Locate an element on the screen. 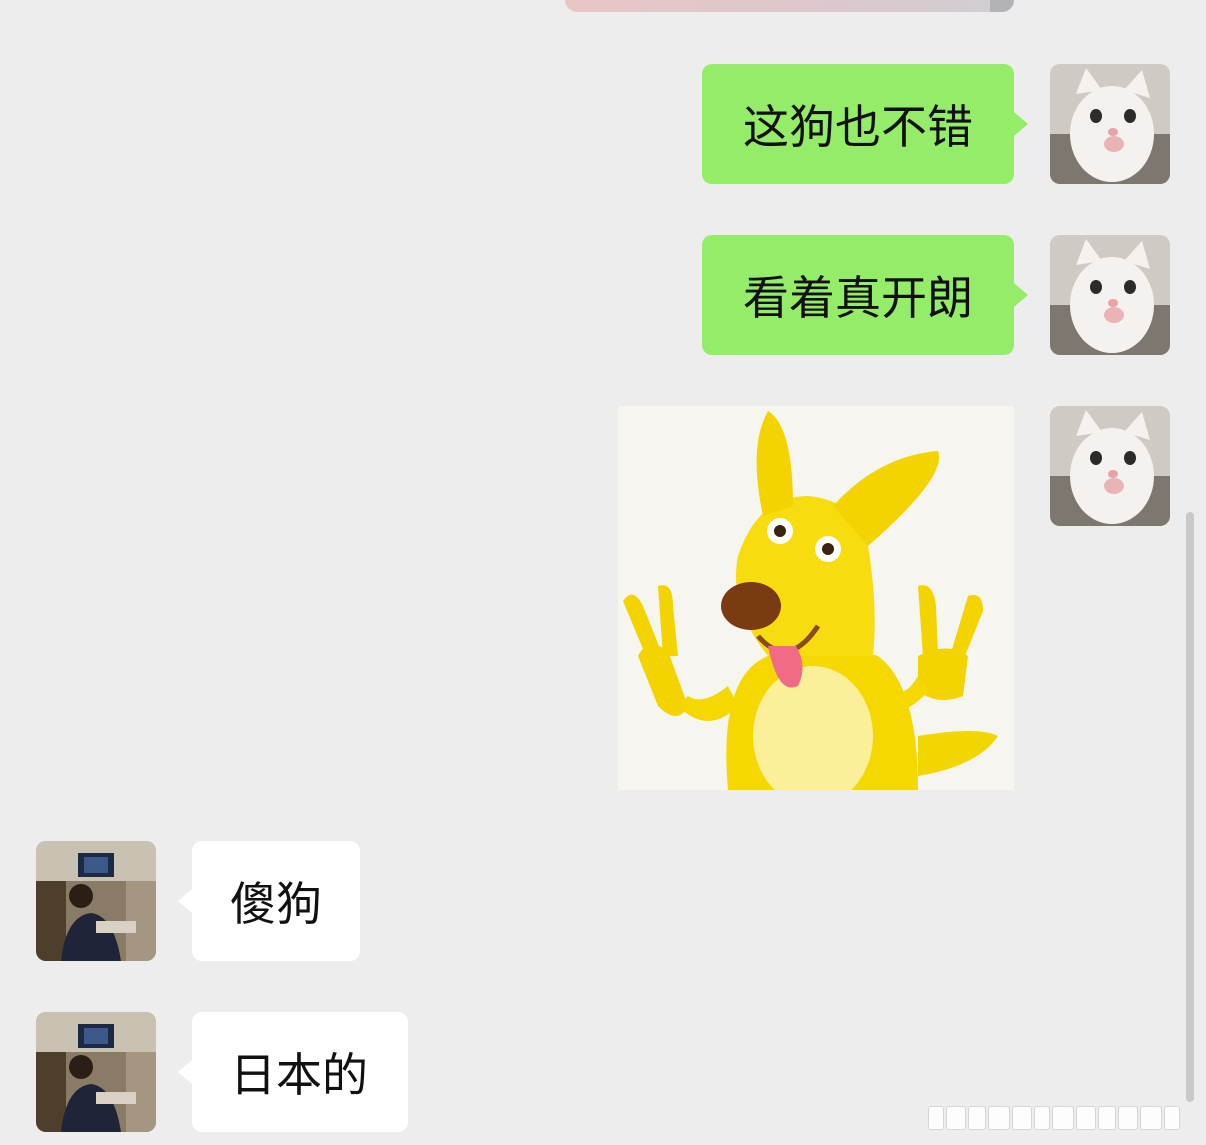  message-bubble: 这狗也不错 is located at coordinates (858, 124).